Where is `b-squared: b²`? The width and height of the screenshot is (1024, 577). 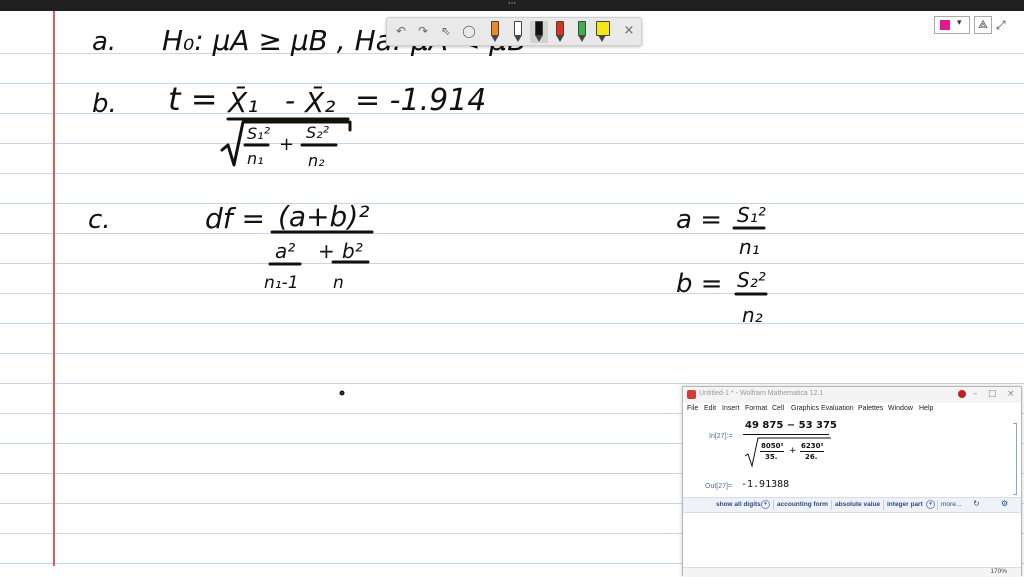
b-squared: b² is located at coordinates (352, 251).